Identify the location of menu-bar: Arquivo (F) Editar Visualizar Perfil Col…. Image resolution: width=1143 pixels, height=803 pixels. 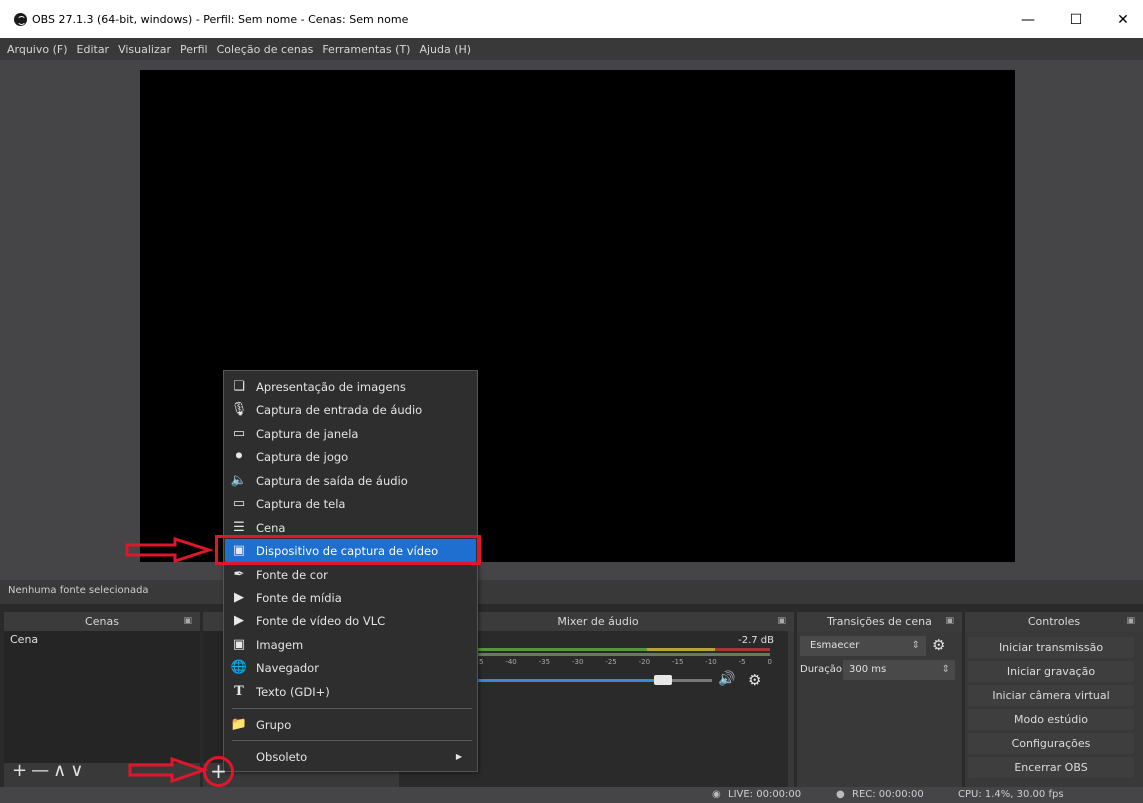
(571, 49).